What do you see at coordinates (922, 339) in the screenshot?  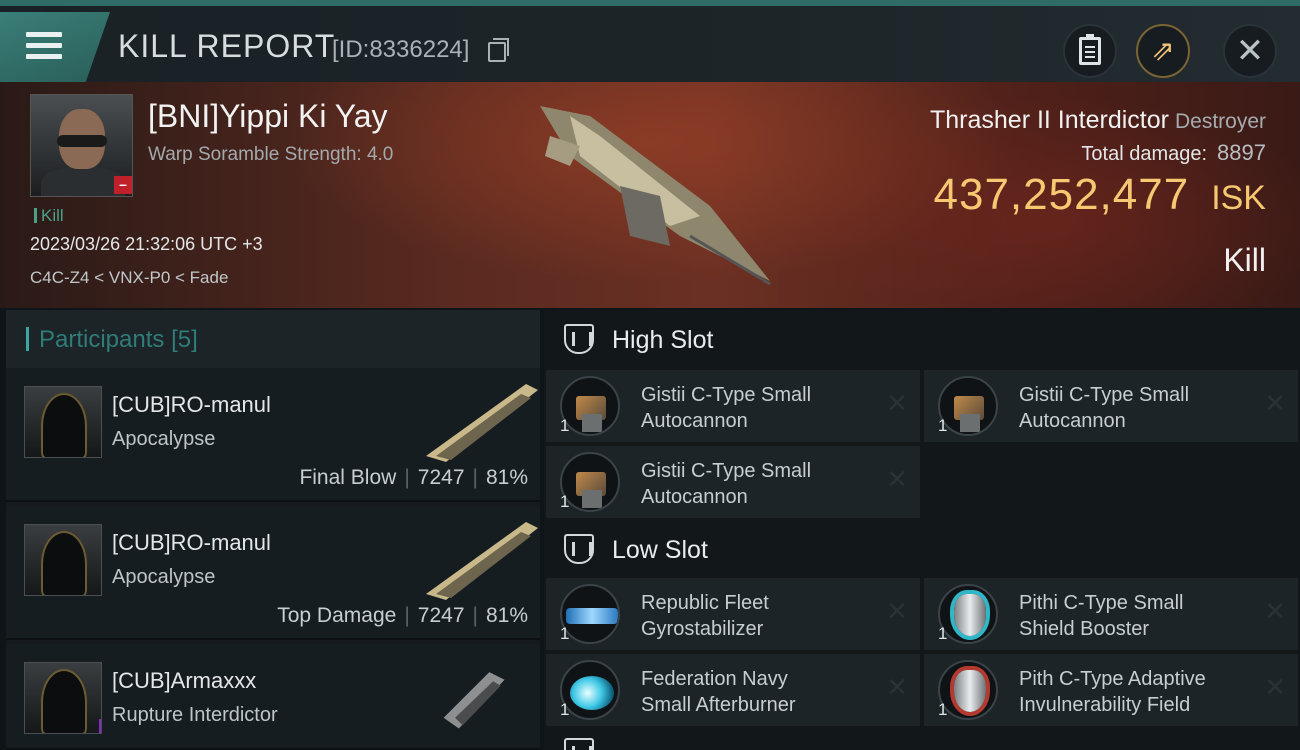 I see `high-slot-header: High Slot` at bounding box center [922, 339].